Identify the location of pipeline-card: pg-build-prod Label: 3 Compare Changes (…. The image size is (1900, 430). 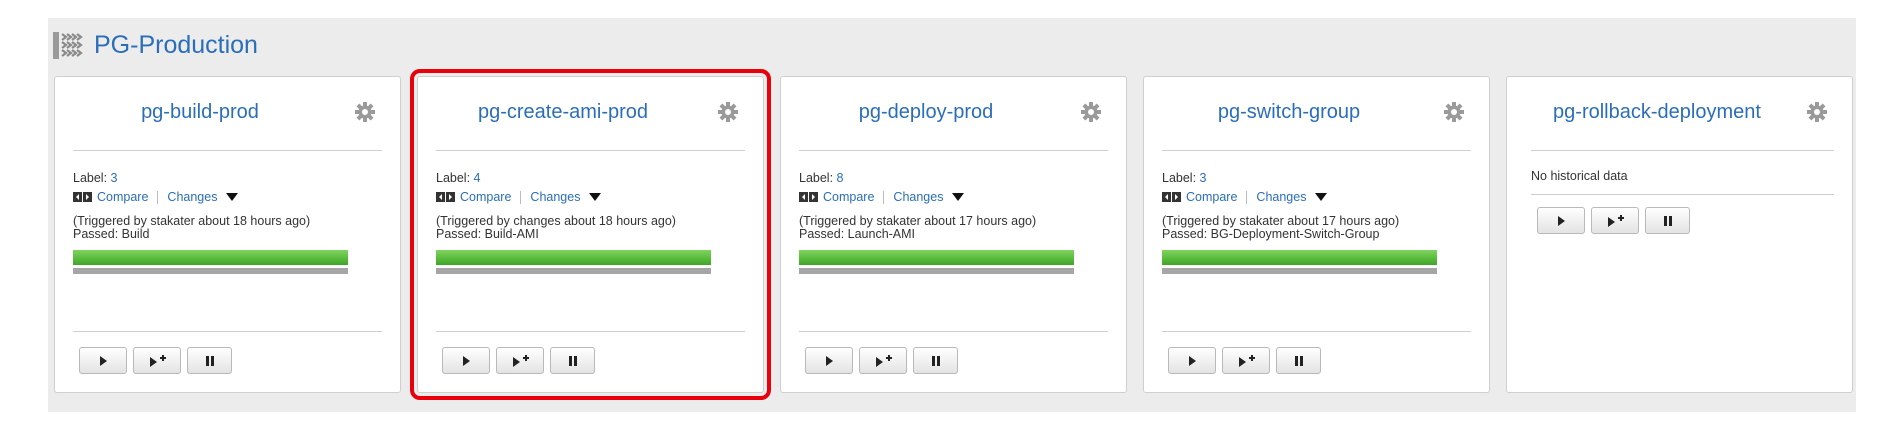
(227, 234).